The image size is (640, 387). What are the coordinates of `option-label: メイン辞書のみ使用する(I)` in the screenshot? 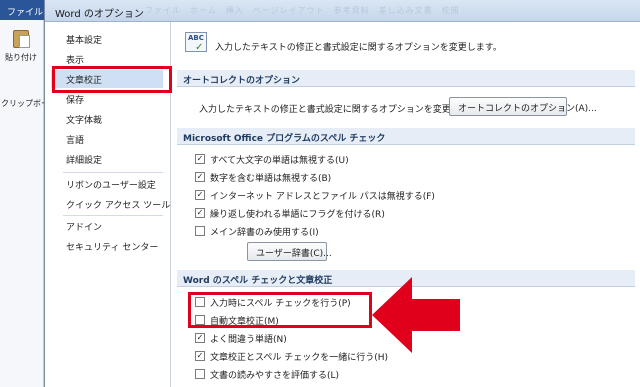 It's located at (264, 233).